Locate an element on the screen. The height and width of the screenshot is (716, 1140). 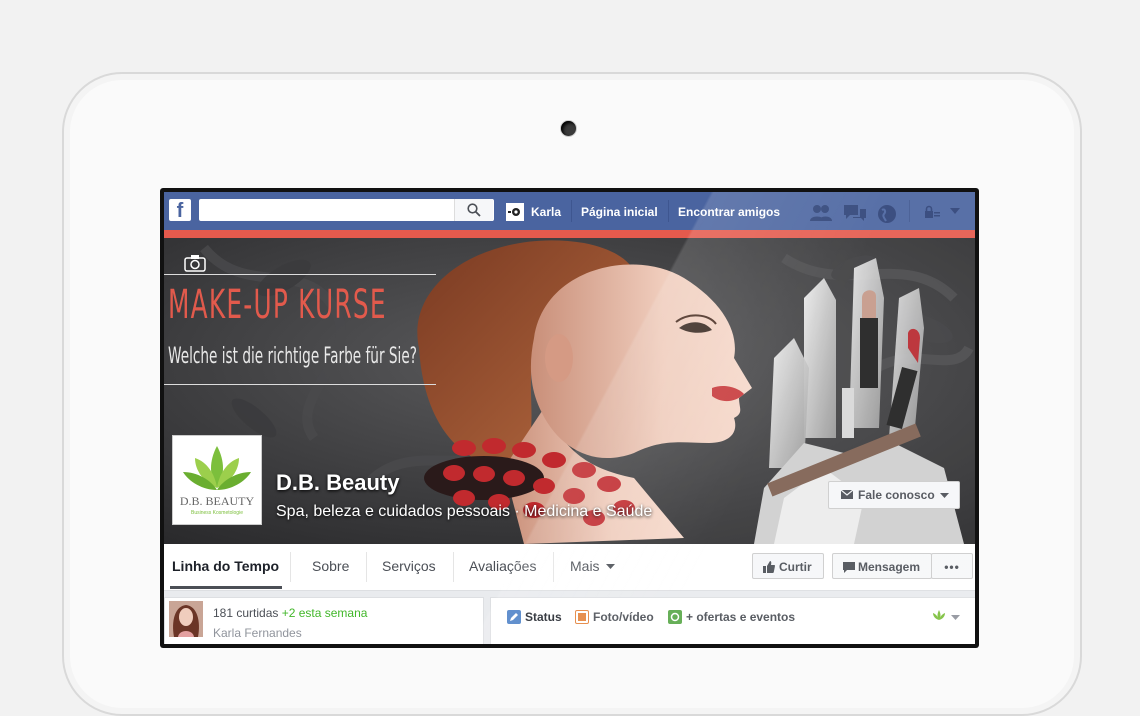
cover-top-strip is located at coordinates (569, 234).